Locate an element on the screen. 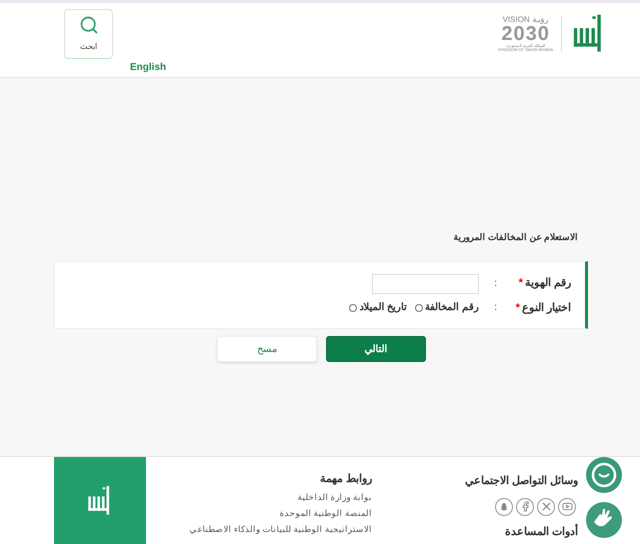 This screenshot has width=640, height=544. footer-link: الاستراتيجية الوطنية للبيانات والذكاء الاصطناعي is located at coordinates (281, 529).